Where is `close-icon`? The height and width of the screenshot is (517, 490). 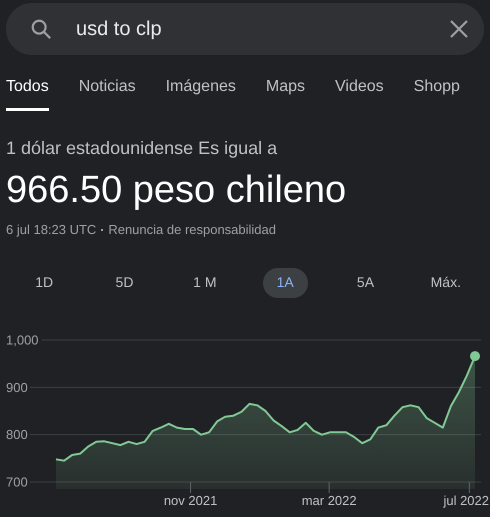 close-icon is located at coordinates (459, 29).